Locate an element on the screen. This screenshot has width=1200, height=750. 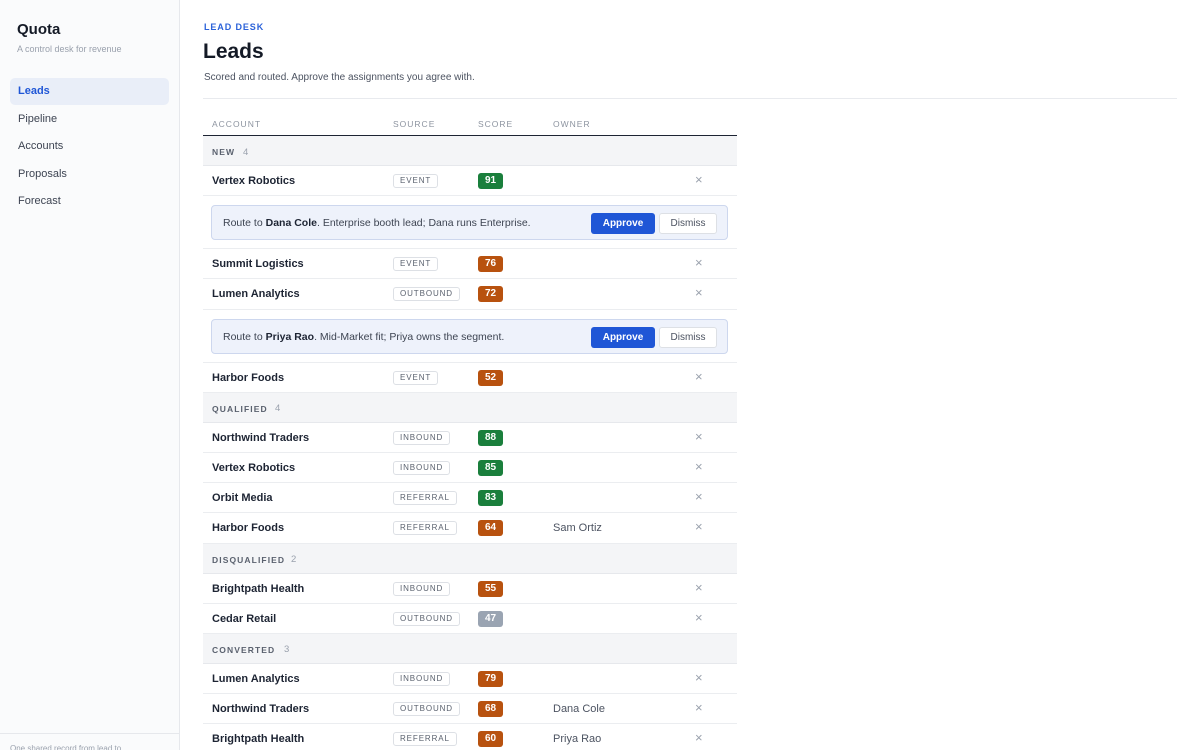
score-badge: 72 is located at coordinates (490, 294).